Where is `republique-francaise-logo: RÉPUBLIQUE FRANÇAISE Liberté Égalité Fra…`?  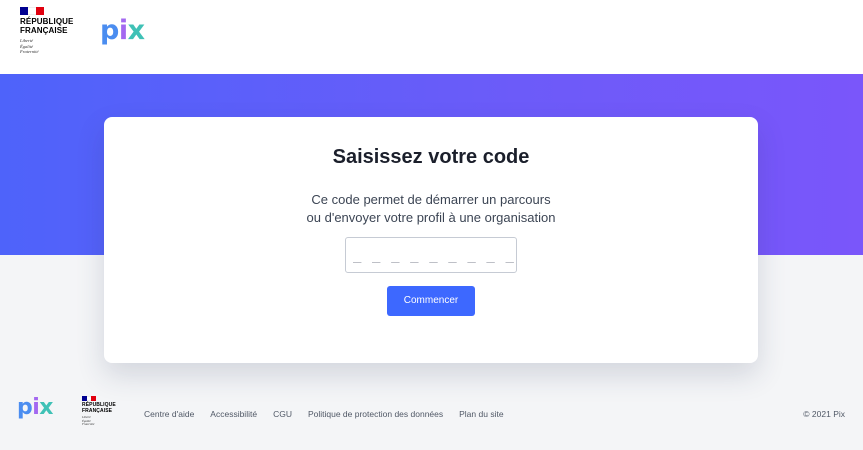 republique-francaise-logo: RÉPUBLIQUE FRANÇAISE Liberté Égalité Fra… is located at coordinates (55, 31).